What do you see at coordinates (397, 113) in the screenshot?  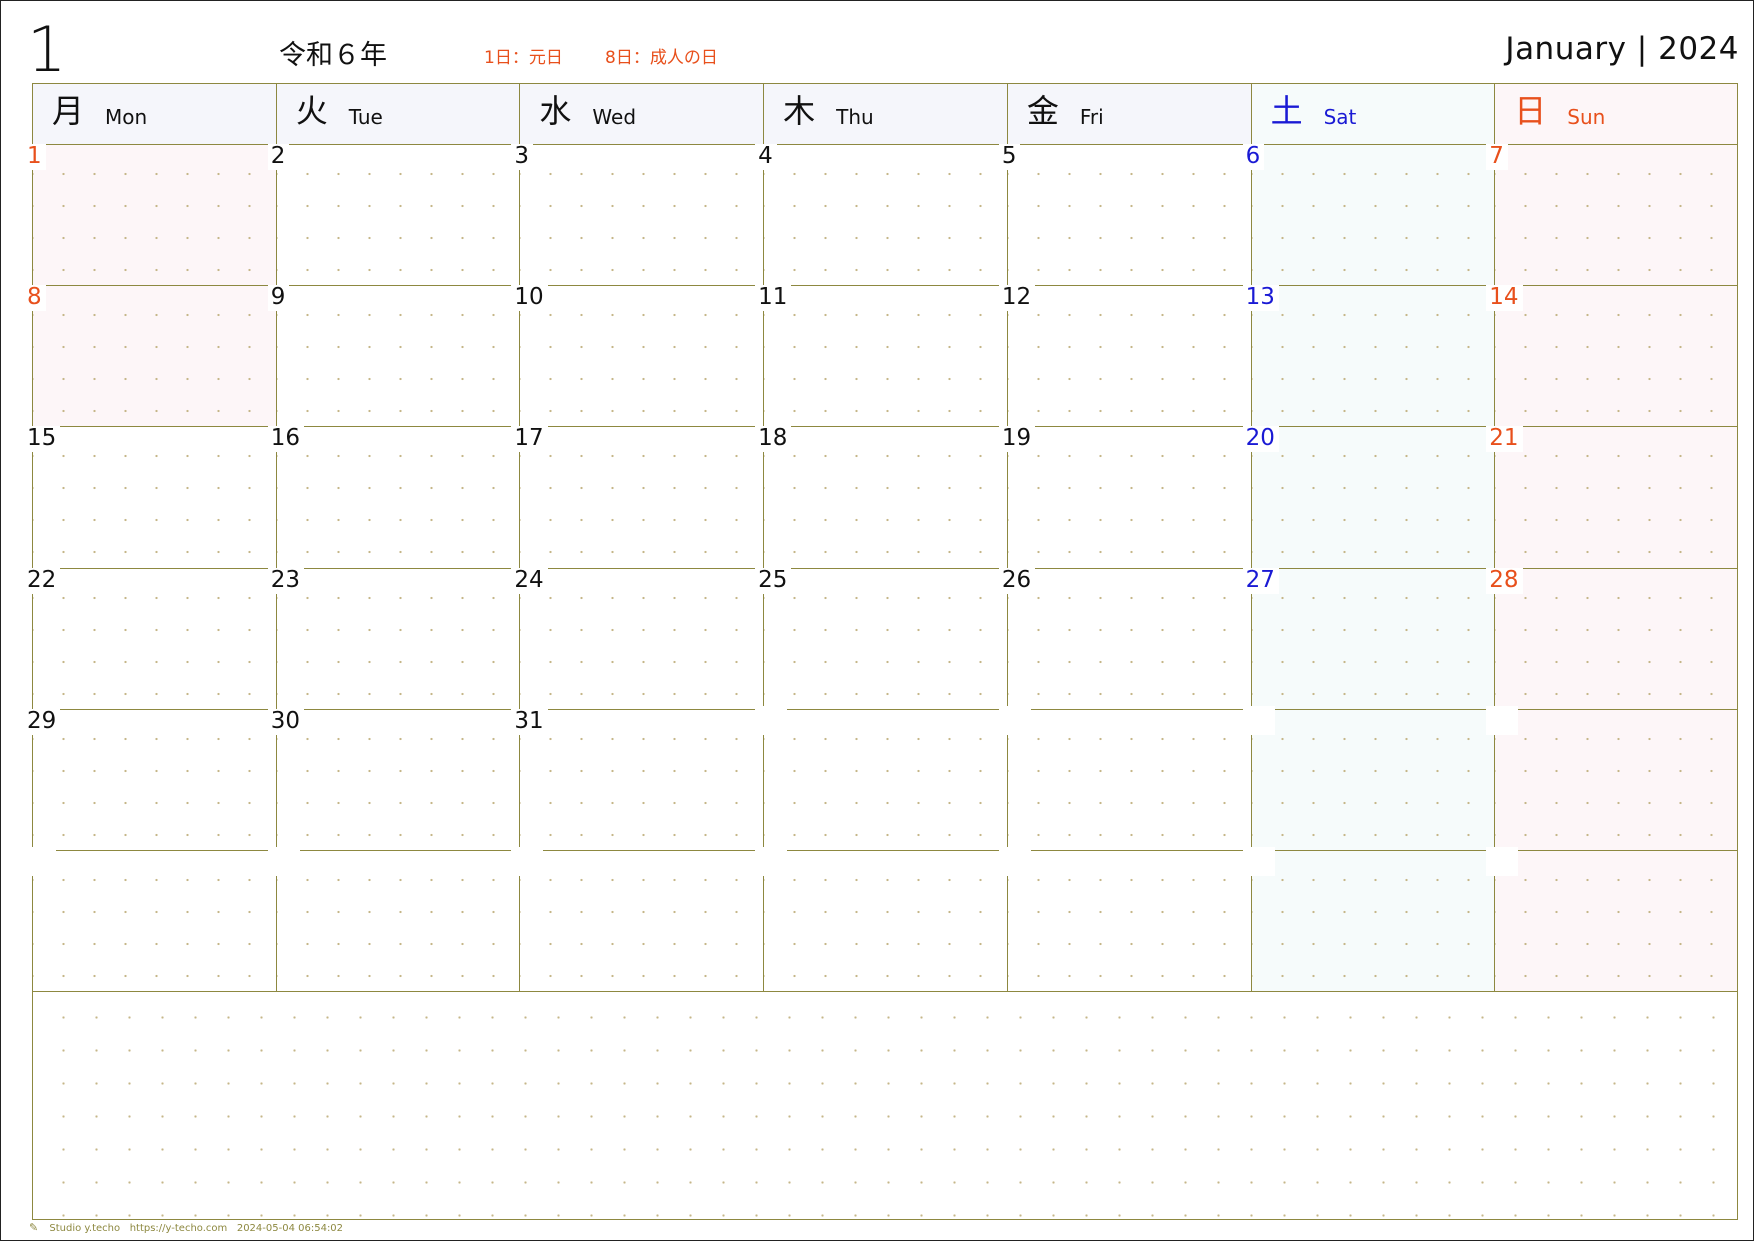 I see `weekday-header-tue: 火 Tue` at bounding box center [397, 113].